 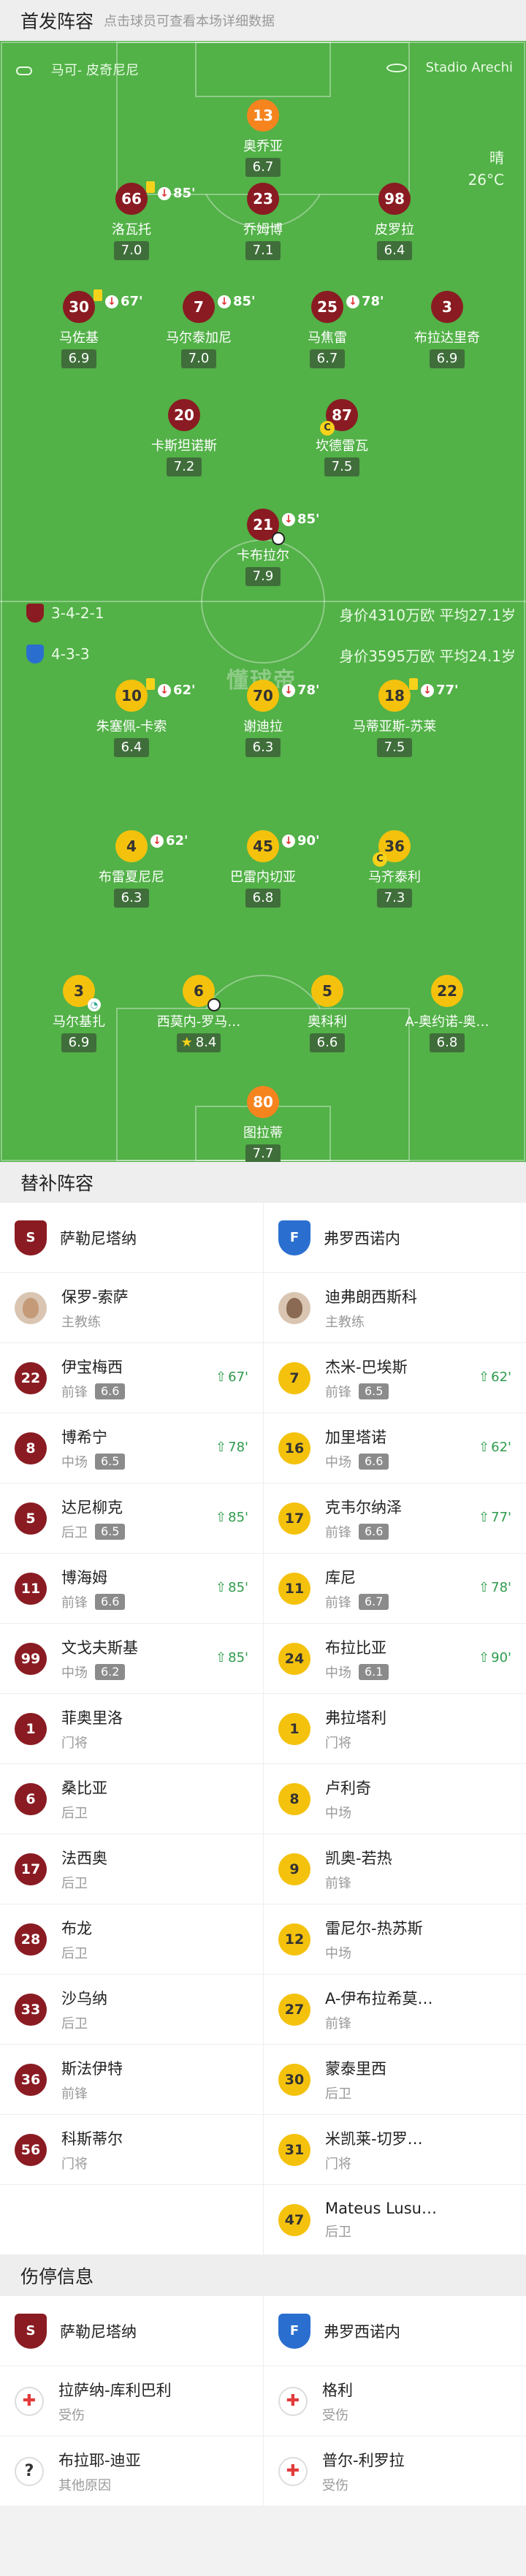 What do you see at coordinates (84, 1788) in the screenshot?
I see `player-name: 桑比亚` at bounding box center [84, 1788].